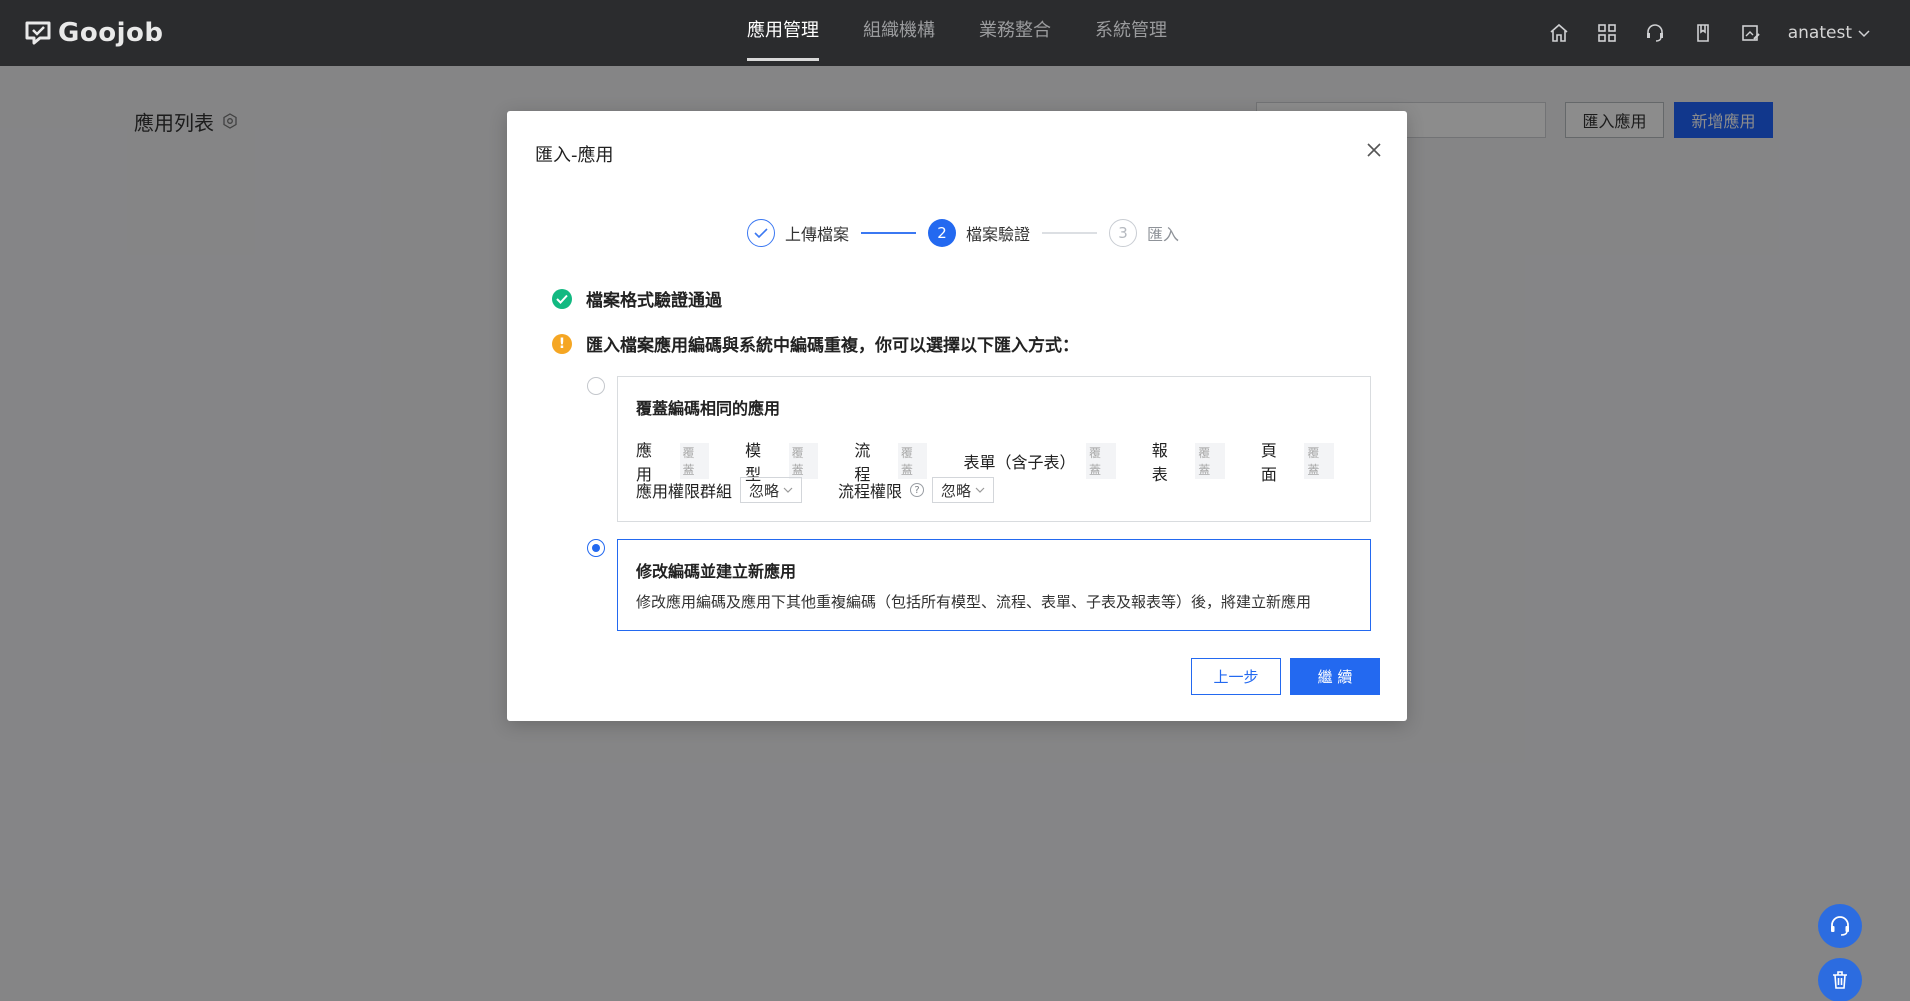 This screenshot has height=1001, width=1910. What do you see at coordinates (1607, 33) in the screenshot?
I see `apps-grid-icon` at bounding box center [1607, 33].